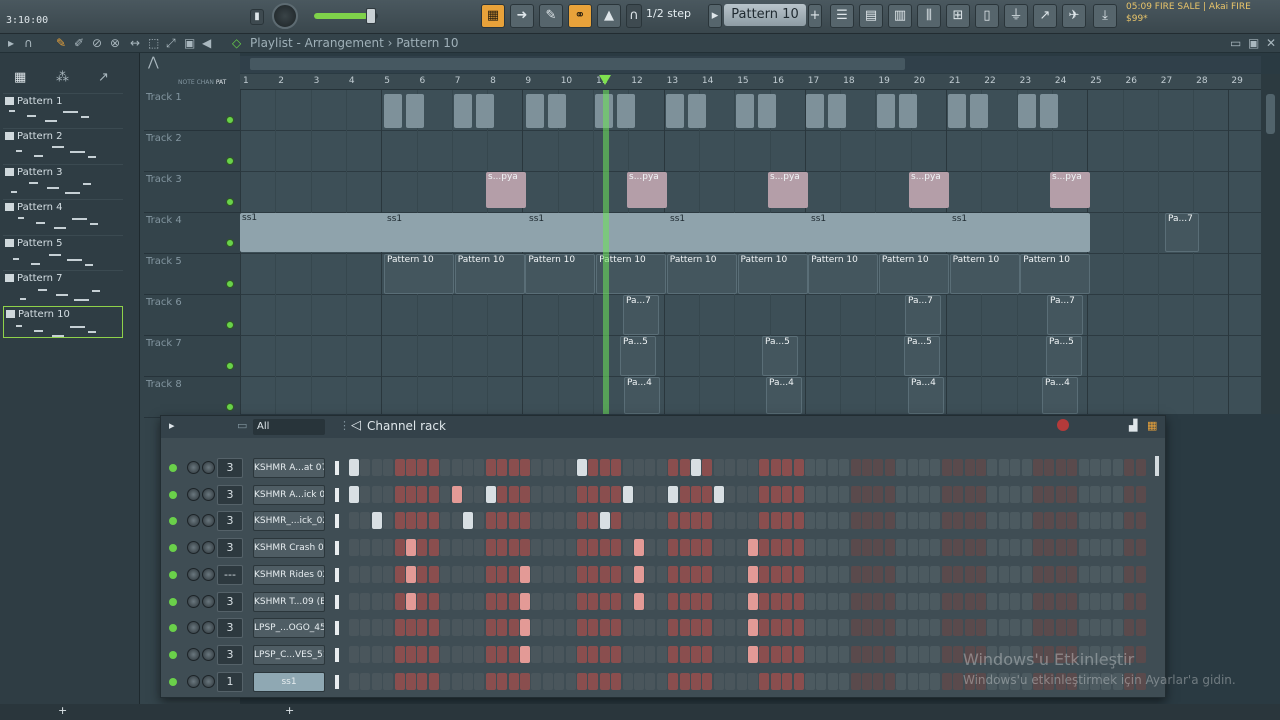  I want to click on channel-mixer-track: ---, so click(230, 574).